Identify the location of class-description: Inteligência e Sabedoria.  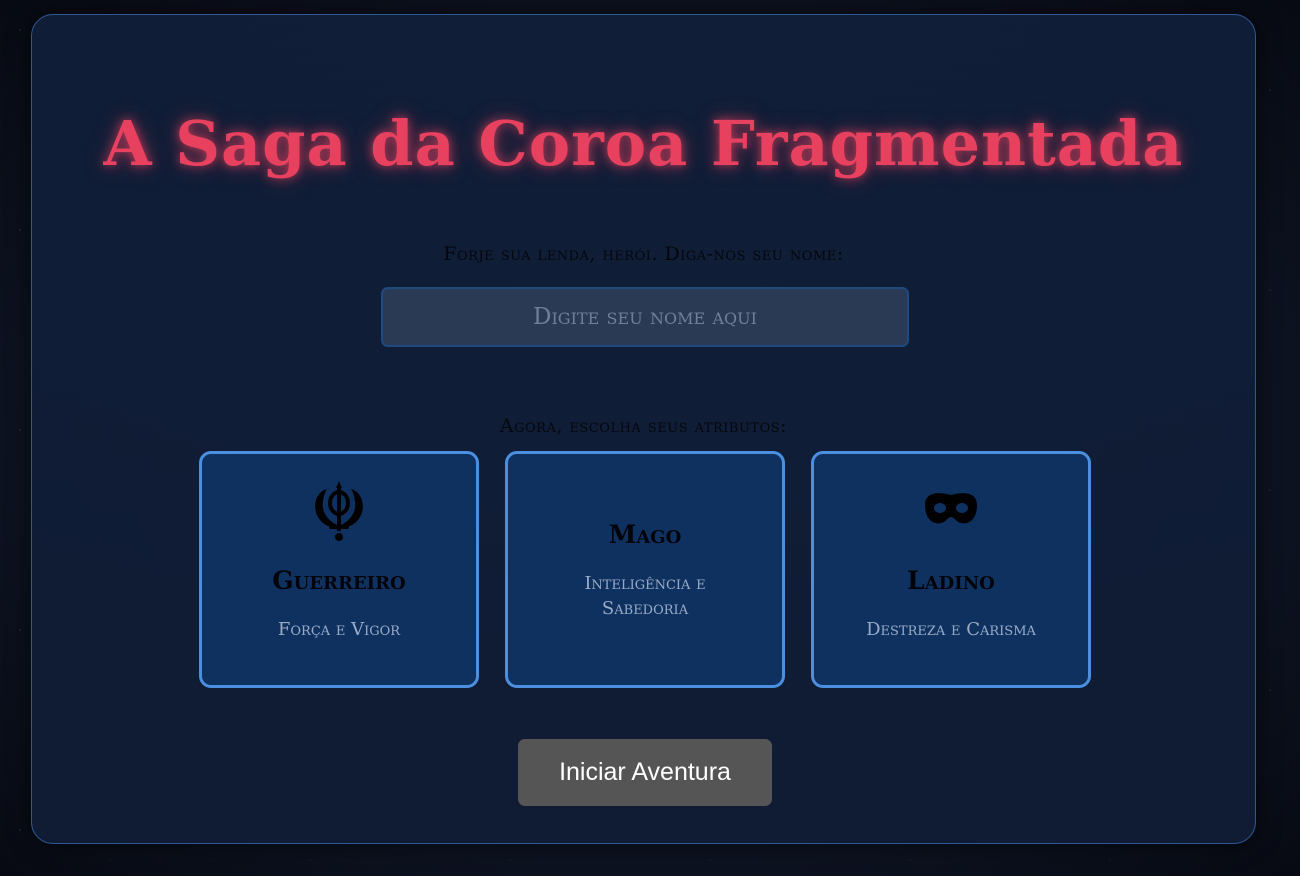
(645, 596).